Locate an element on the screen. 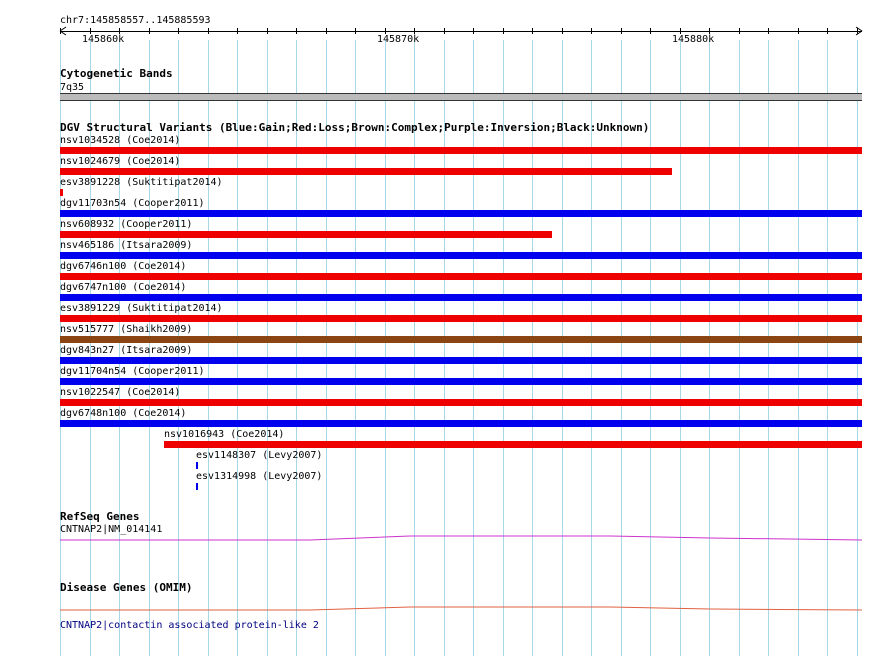  cyto-track-title: Cytogenetic Bands is located at coordinates (116, 73).